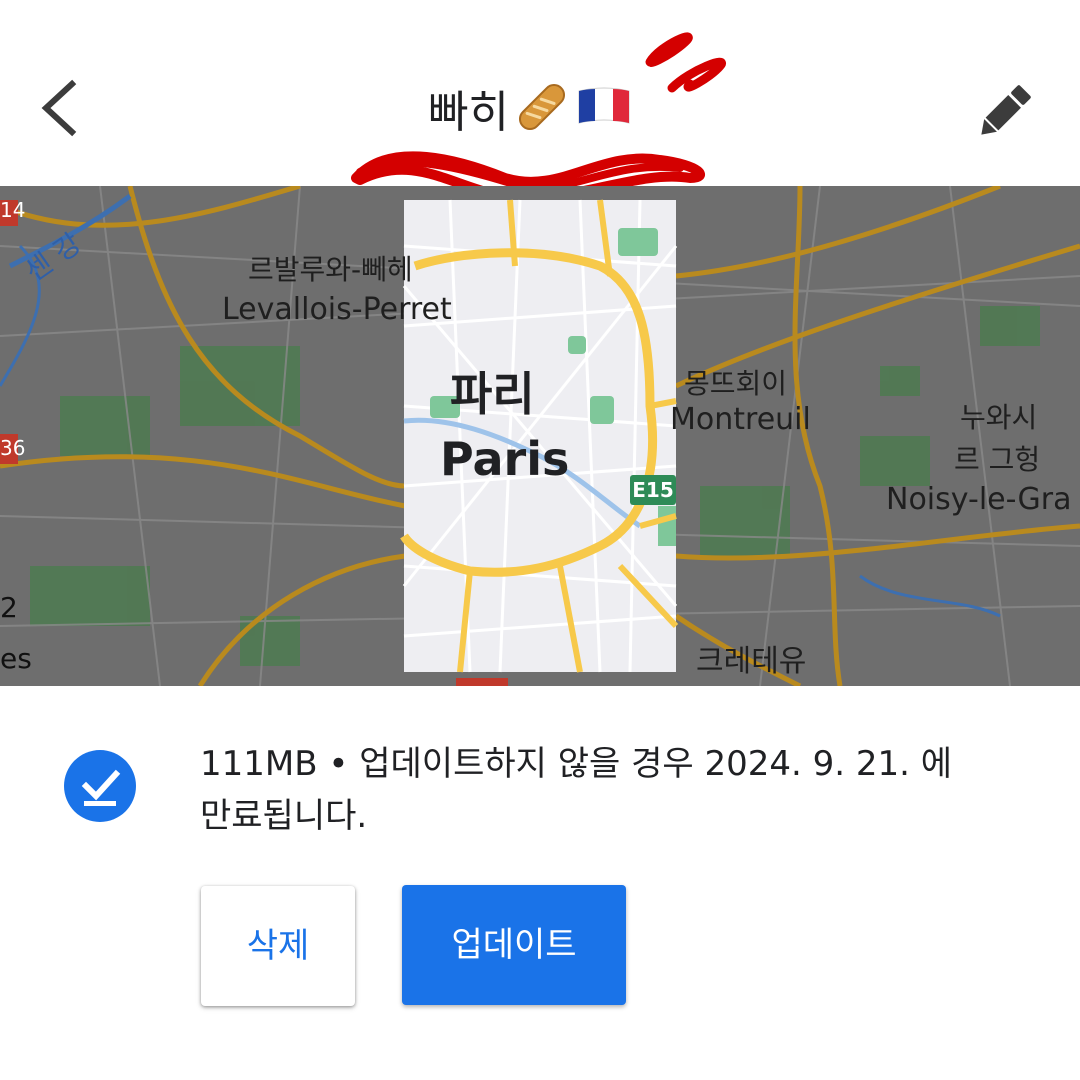 Image resolution: width=1080 pixels, height=1080 pixels. What do you see at coordinates (604, 115) in the screenshot?
I see `france-flag-icon` at bounding box center [604, 115].